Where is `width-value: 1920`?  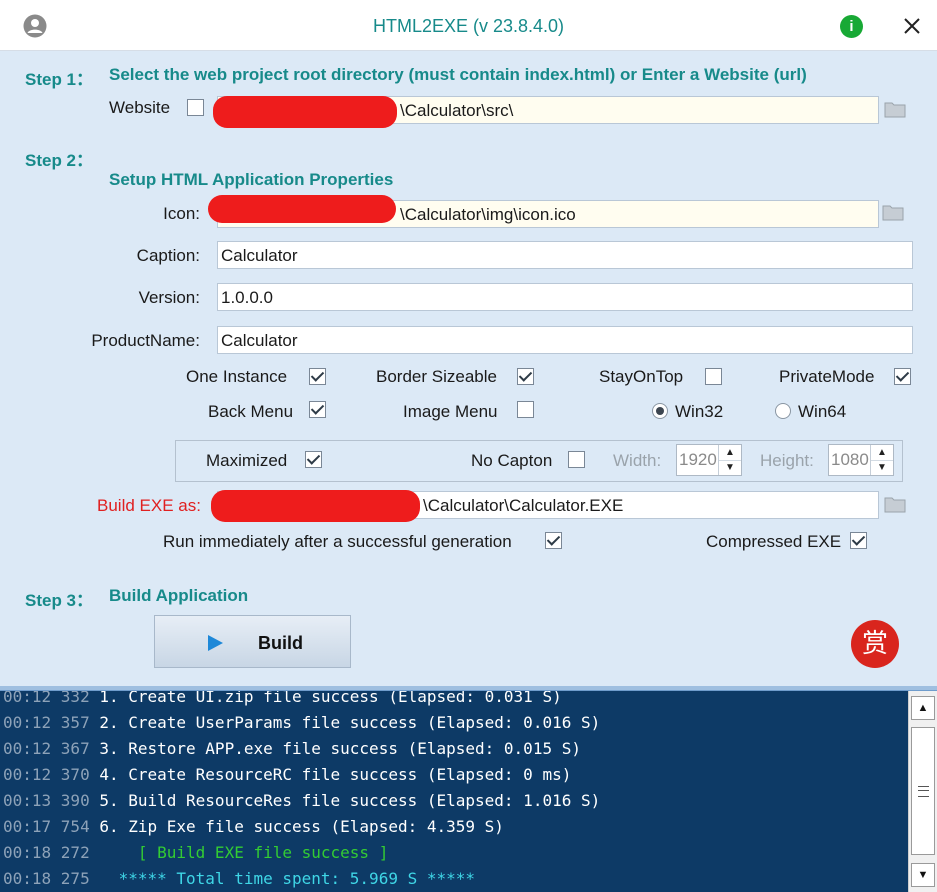
width-value: 1920 is located at coordinates (698, 459).